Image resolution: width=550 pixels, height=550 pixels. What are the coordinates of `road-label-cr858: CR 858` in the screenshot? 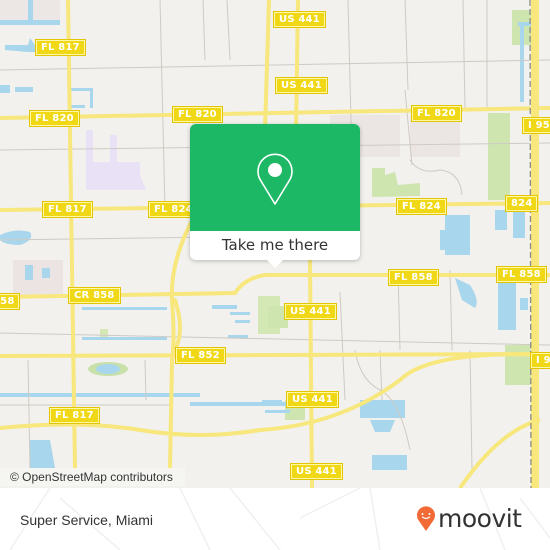 It's located at (94, 295).